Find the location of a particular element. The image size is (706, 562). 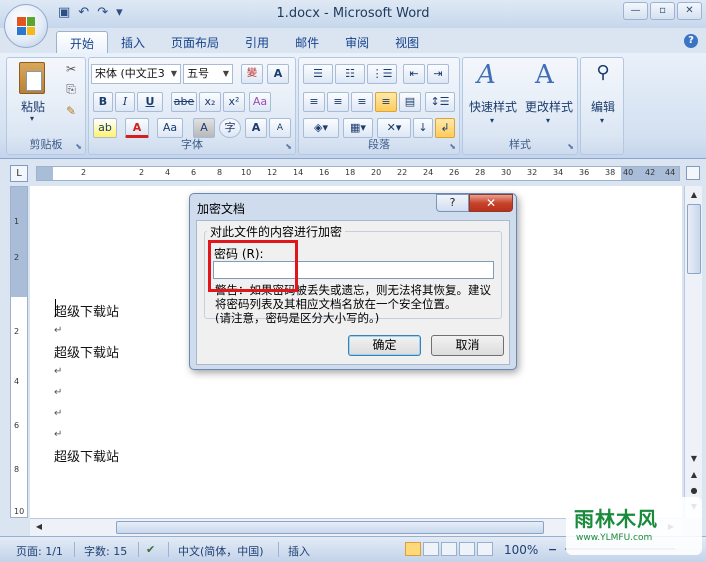

tab-page-layout: 页面布局 is located at coordinates (195, 43).